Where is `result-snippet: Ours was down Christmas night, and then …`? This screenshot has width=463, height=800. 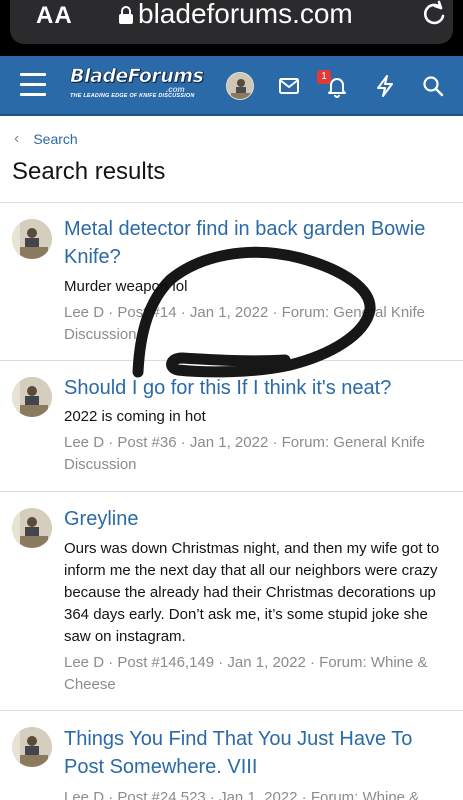
result-snippet: Ours was down Christmas night, and then … is located at coordinates (252, 592).